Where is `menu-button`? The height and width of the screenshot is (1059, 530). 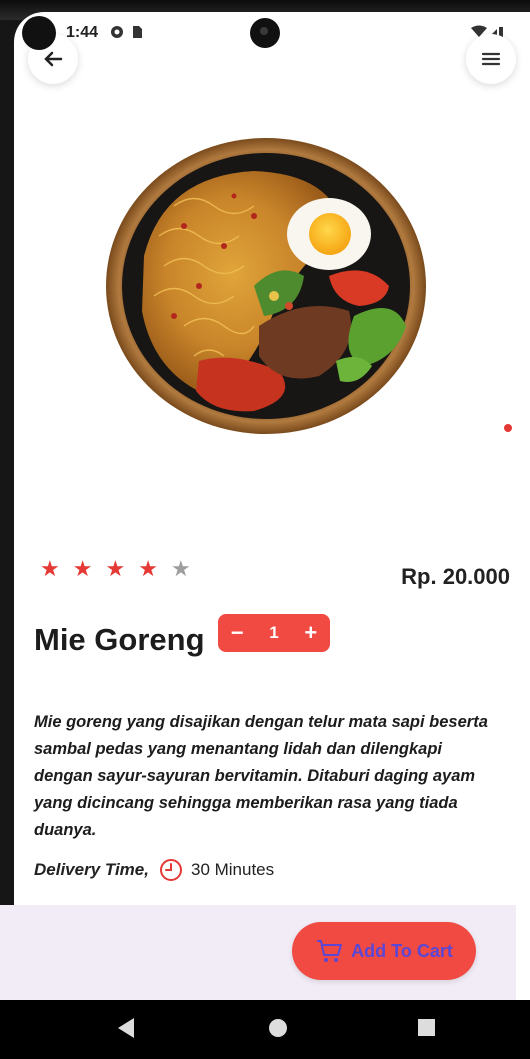 menu-button is located at coordinates (491, 59).